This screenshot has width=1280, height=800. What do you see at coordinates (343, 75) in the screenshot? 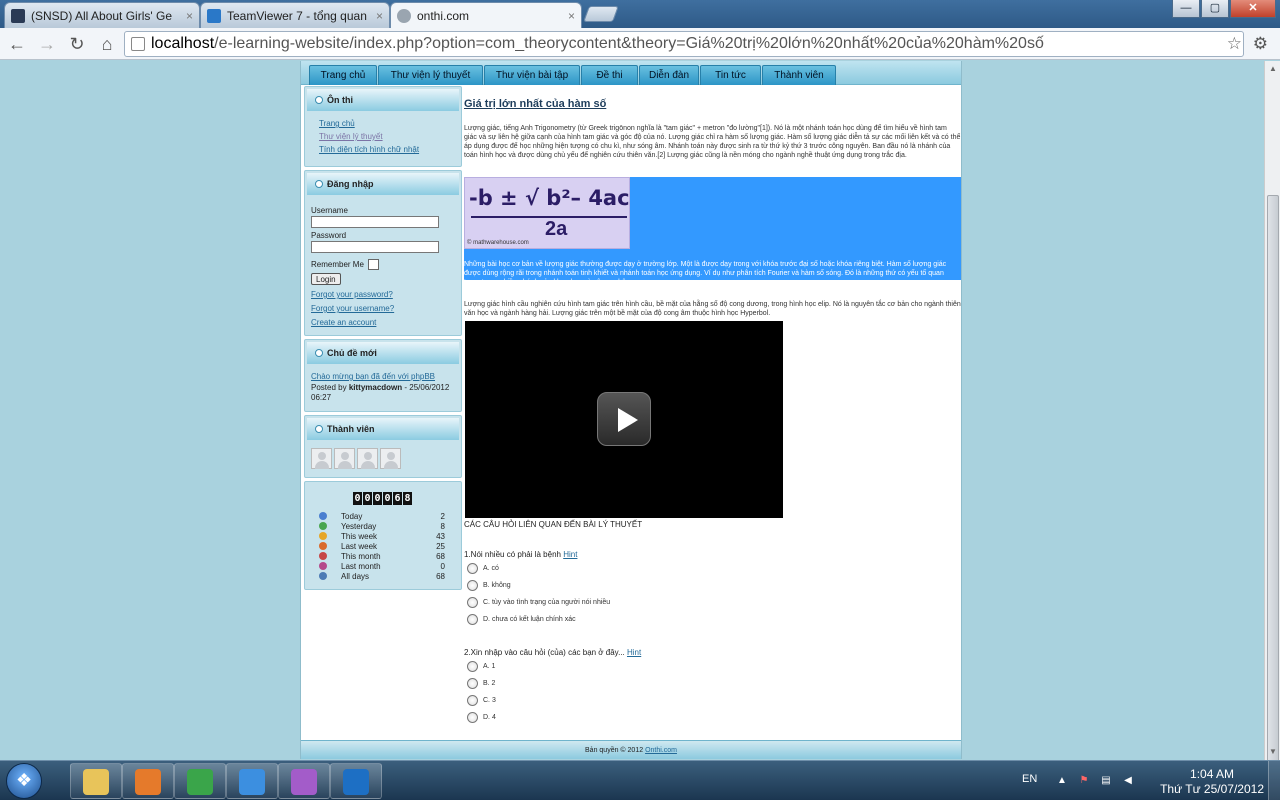
I see `menu-item-home: Trang chủ` at bounding box center [343, 75].